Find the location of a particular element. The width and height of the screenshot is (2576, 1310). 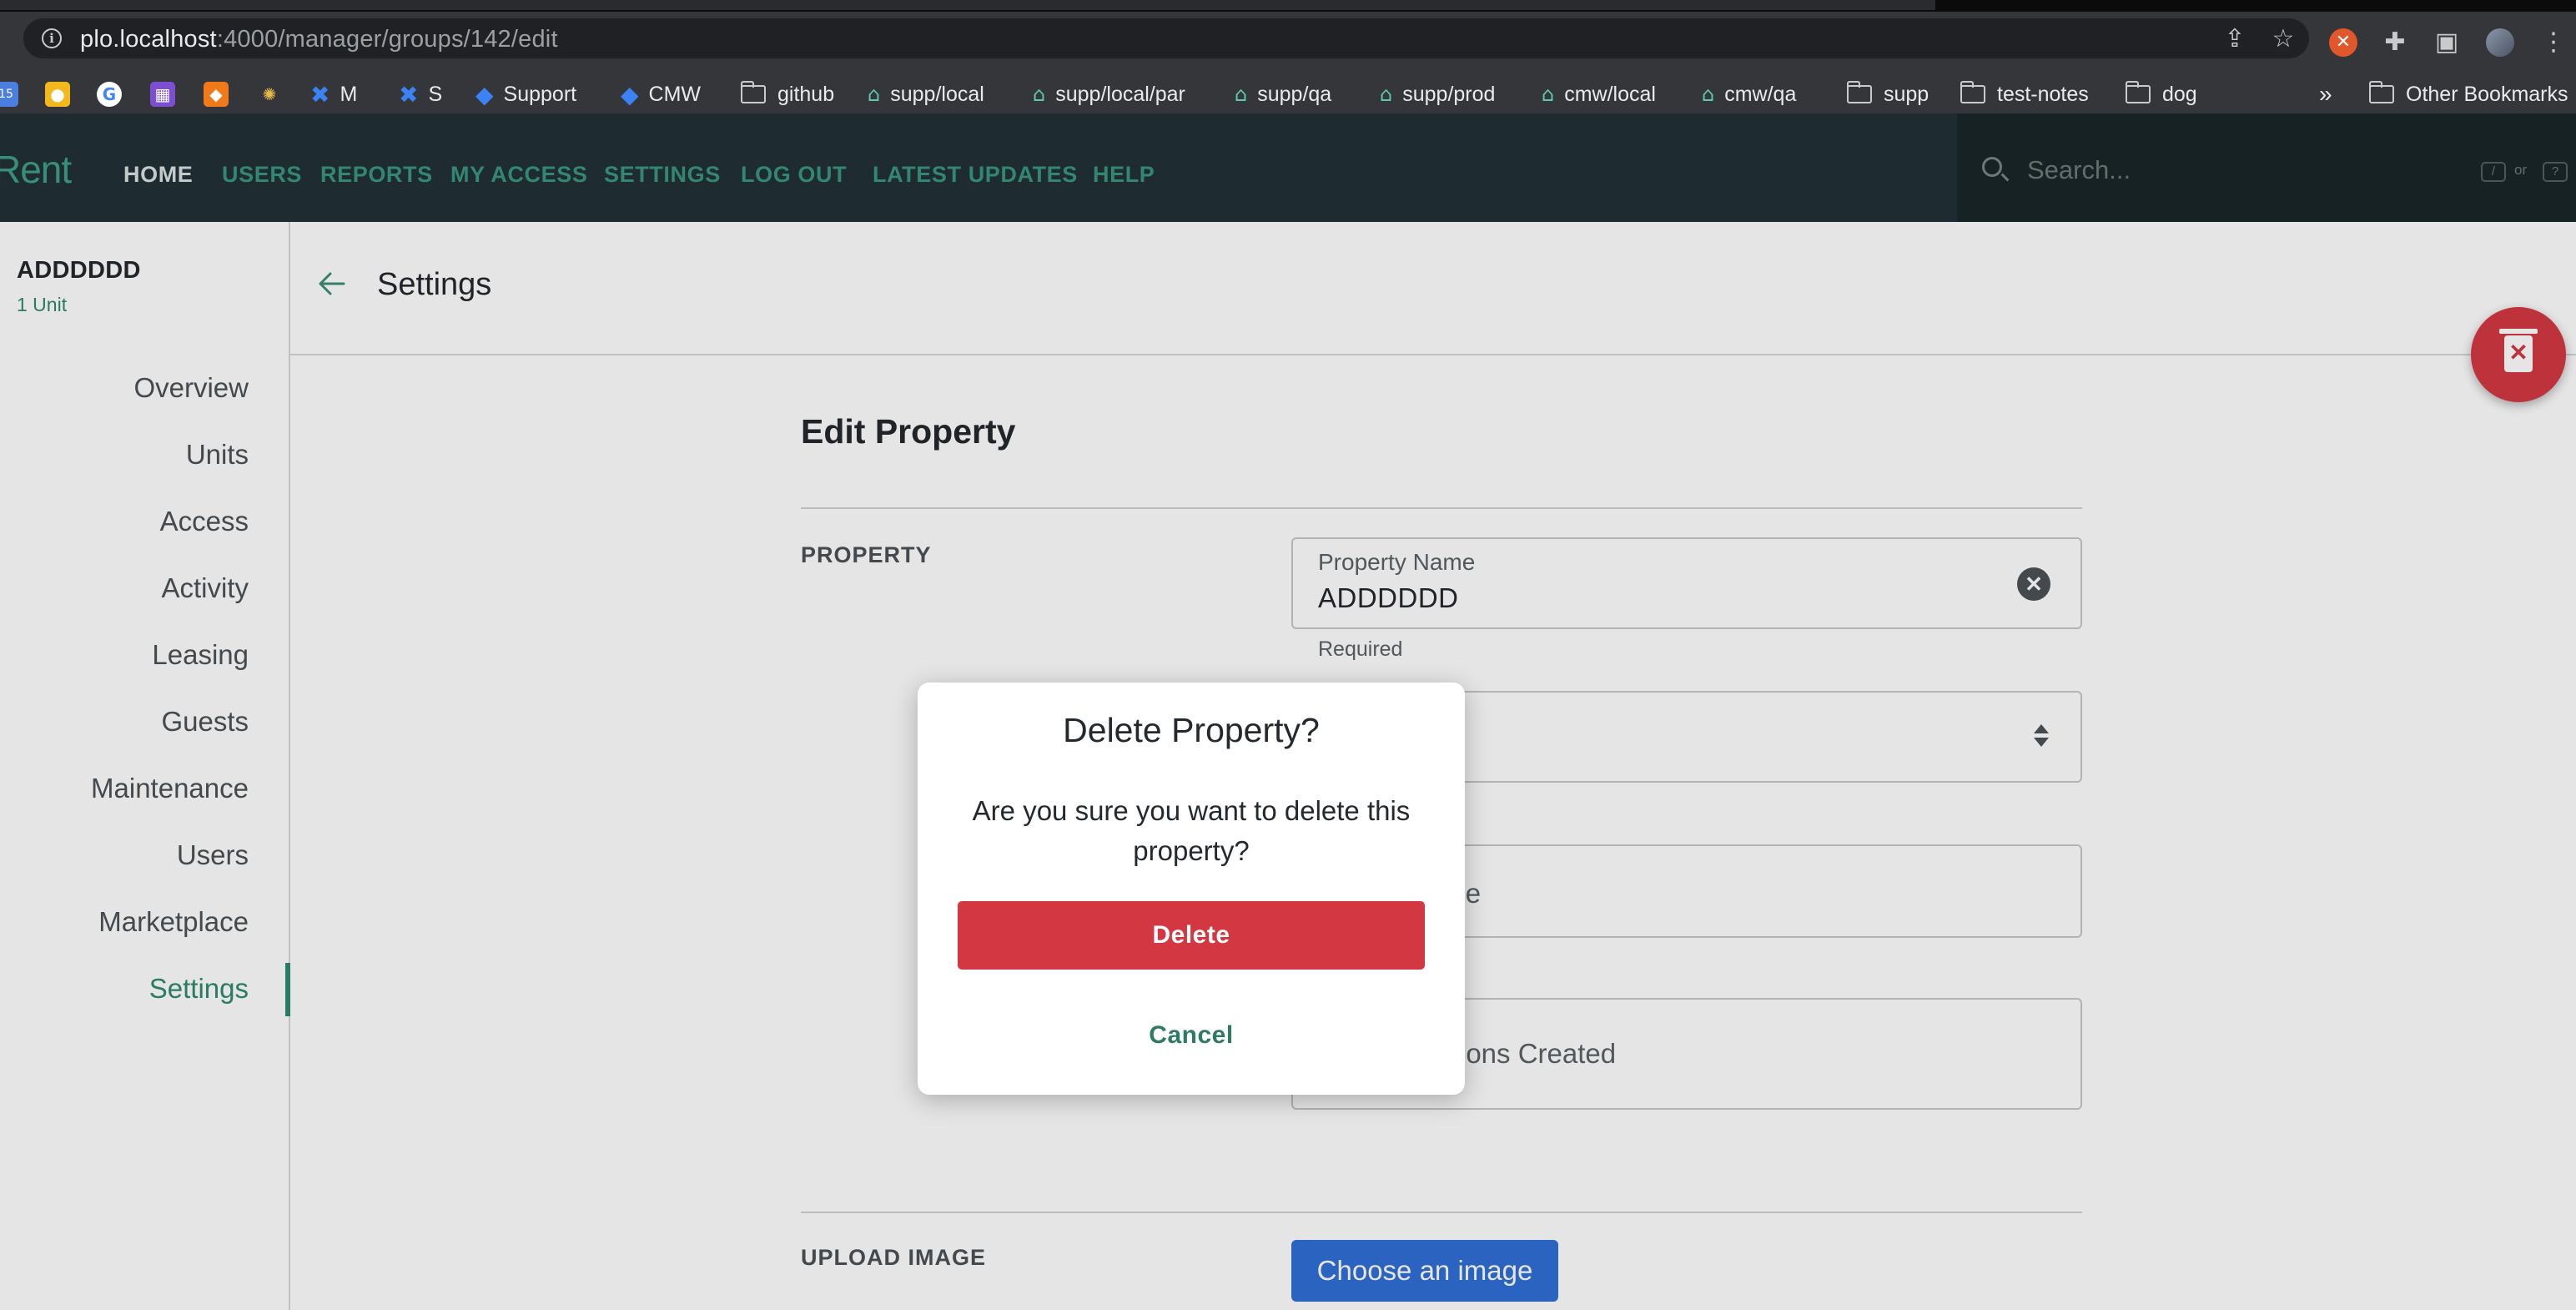

site-info-icon: i is located at coordinates (52, 38).